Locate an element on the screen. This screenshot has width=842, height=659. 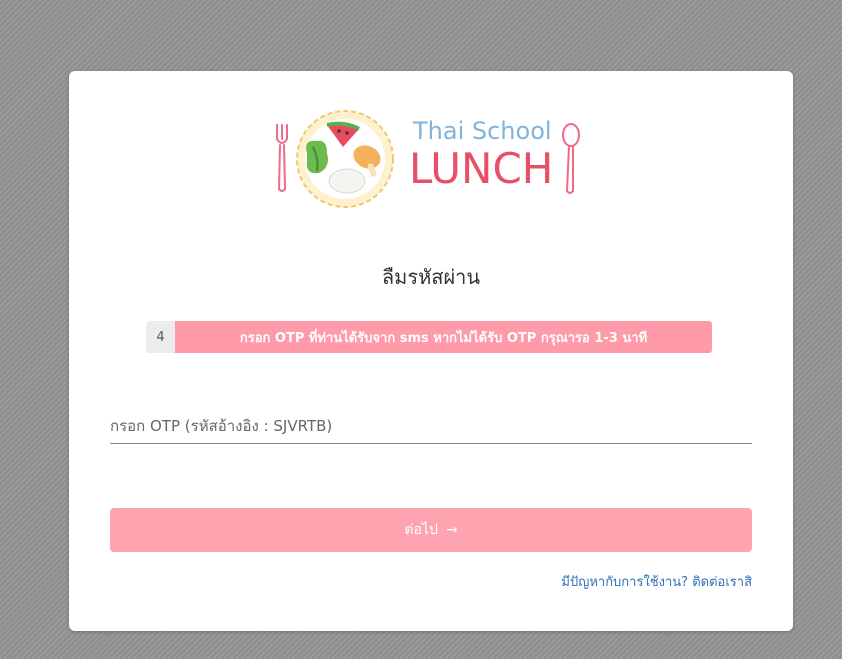
arrow-right-icon: → is located at coordinates (451, 530).